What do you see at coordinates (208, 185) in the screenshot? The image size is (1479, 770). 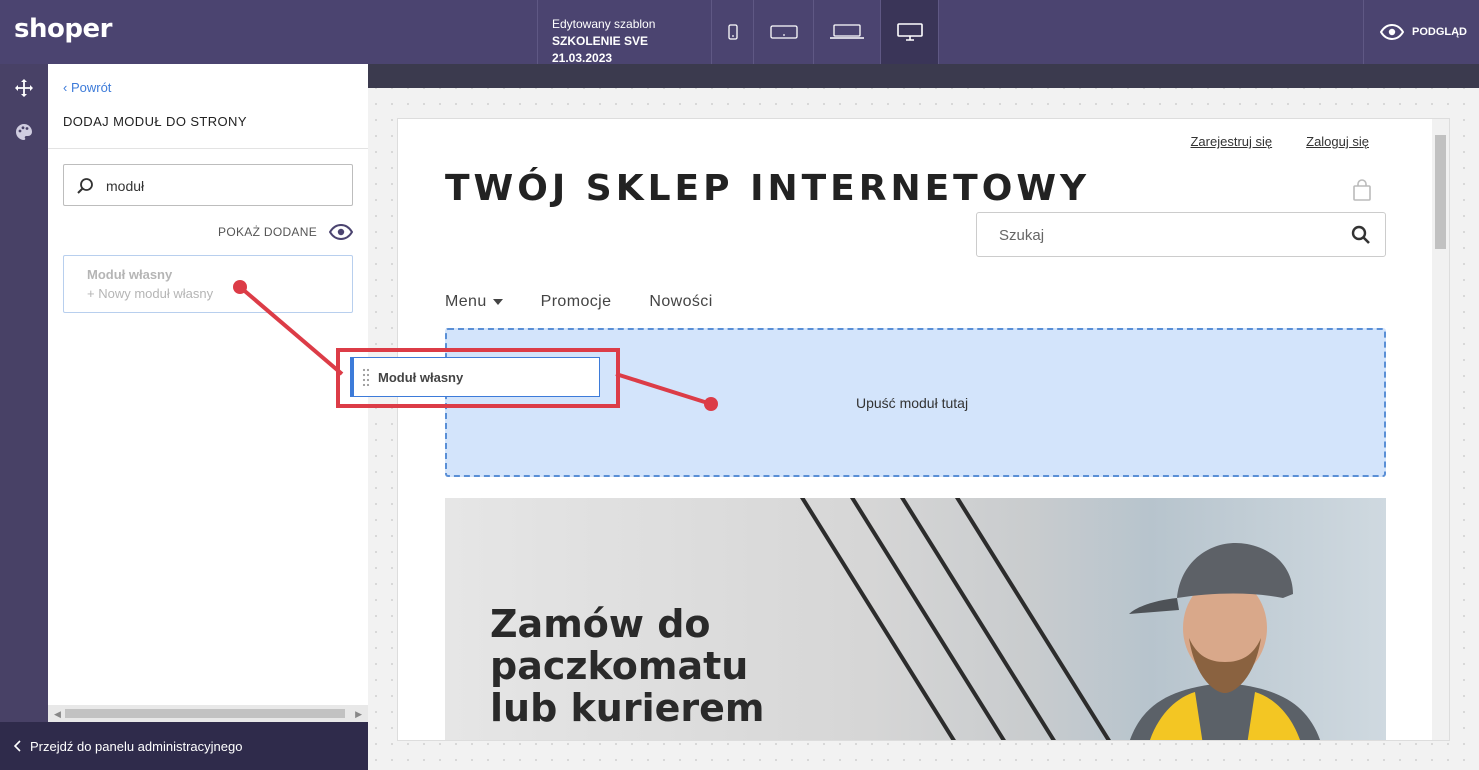 I see `module-search-input: moduł` at bounding box center [208, 185].